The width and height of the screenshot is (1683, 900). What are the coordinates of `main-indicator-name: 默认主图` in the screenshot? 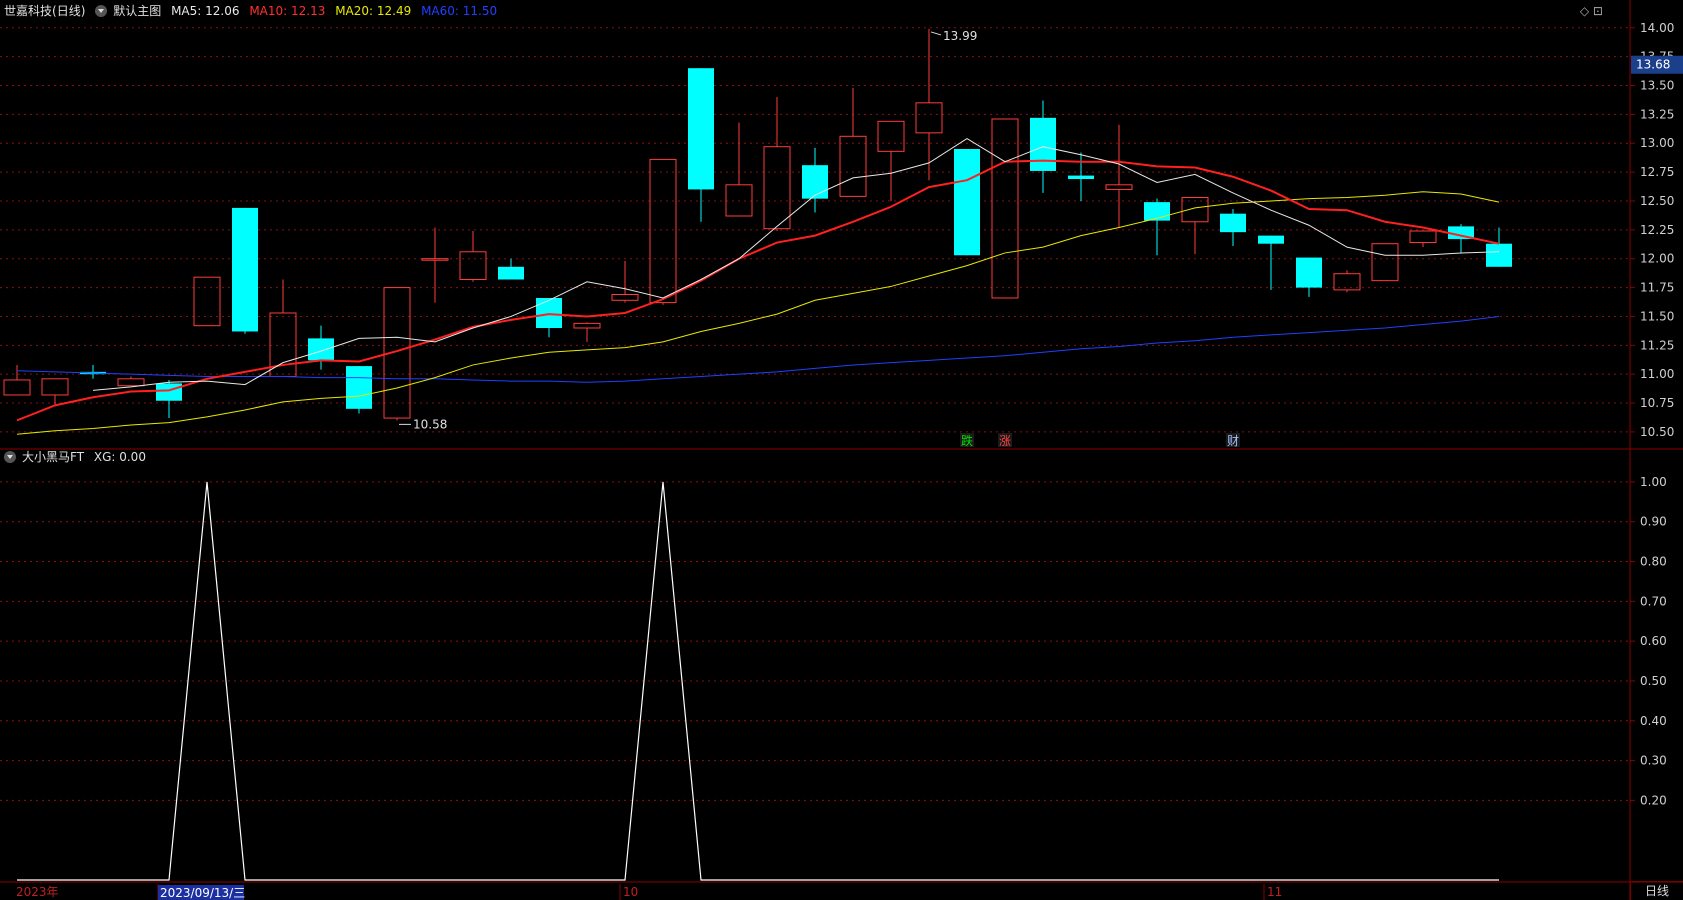 It's located at (137, 11).